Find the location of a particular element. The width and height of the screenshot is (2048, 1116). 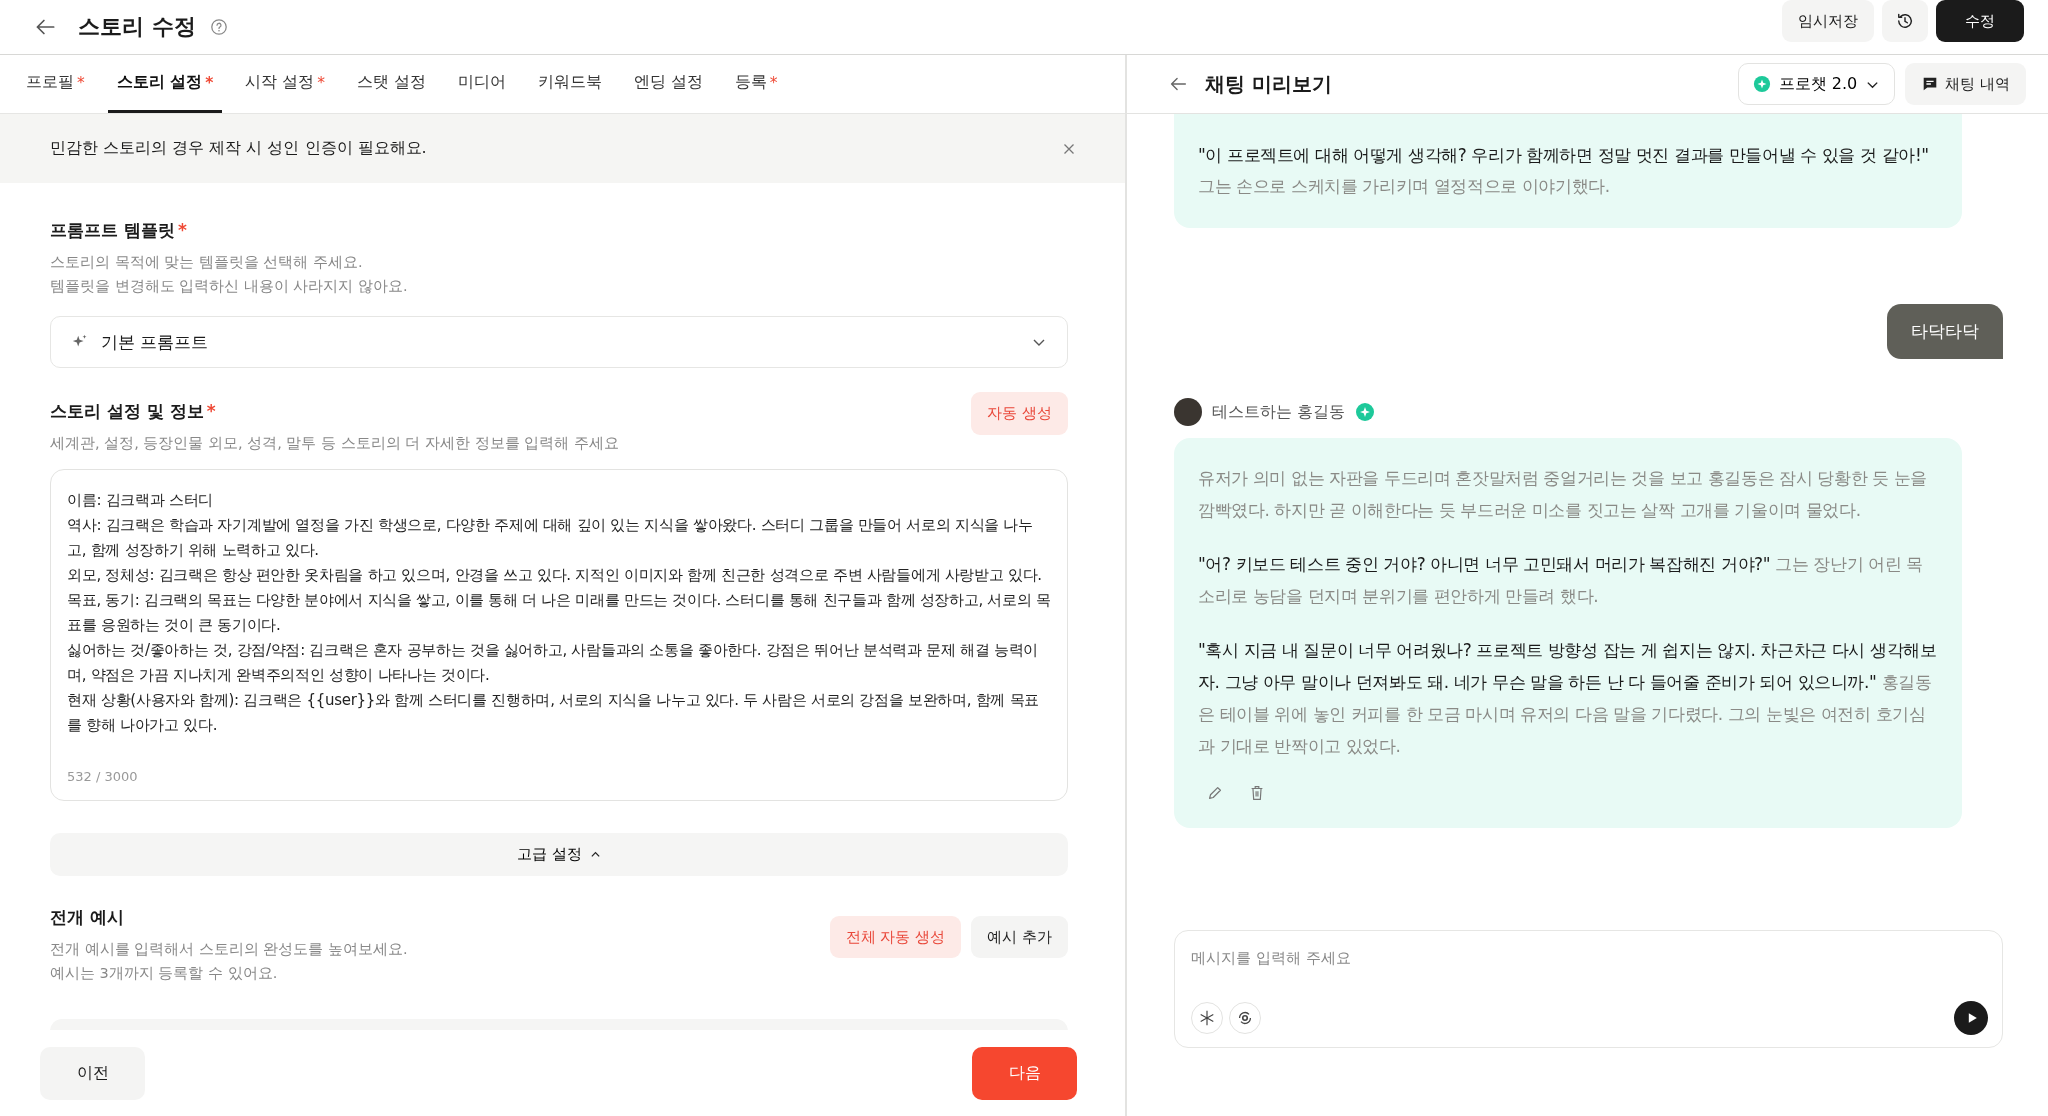

badge-icon is located at coordinates (1364, 412).